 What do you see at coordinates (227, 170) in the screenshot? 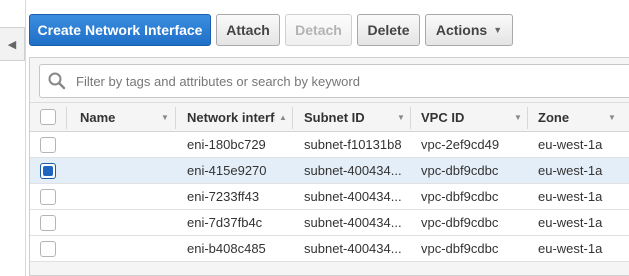
I see `cell-network-interface-id: eni-415e9270` at bounding box center [227, 170].